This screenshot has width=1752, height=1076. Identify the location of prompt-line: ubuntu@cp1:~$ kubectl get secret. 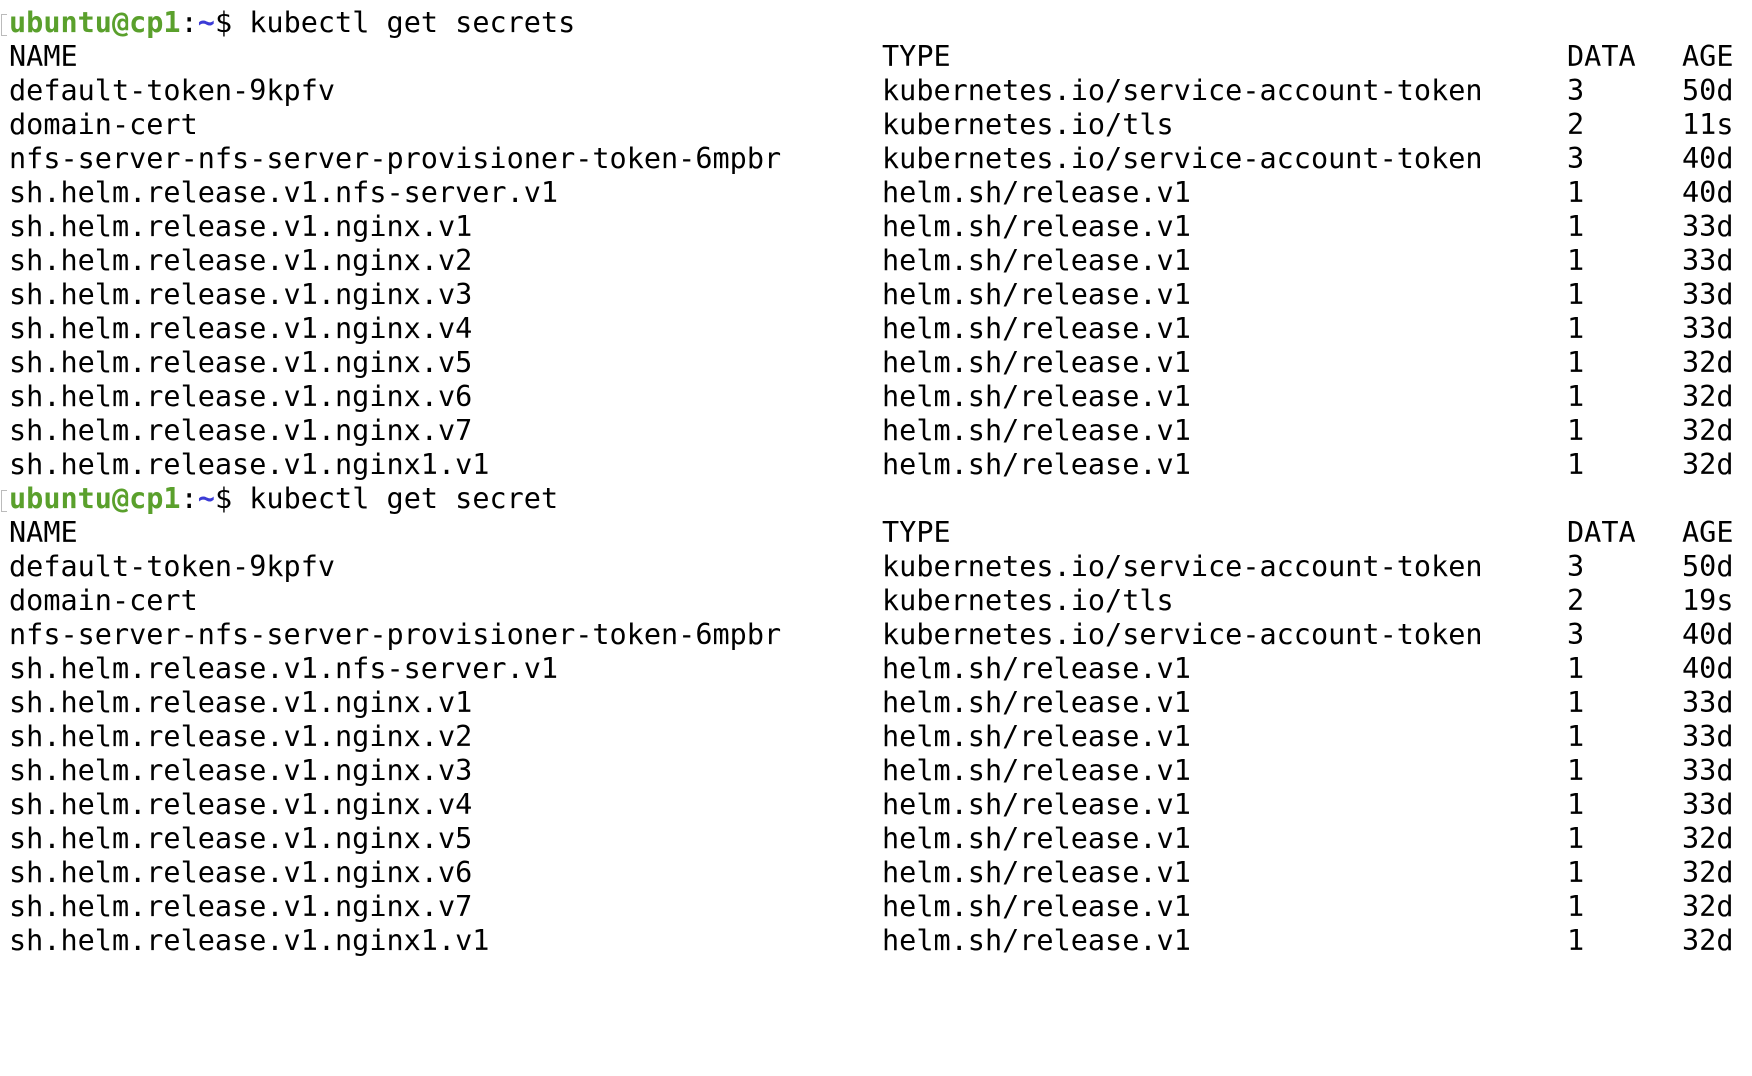
(873, 499).